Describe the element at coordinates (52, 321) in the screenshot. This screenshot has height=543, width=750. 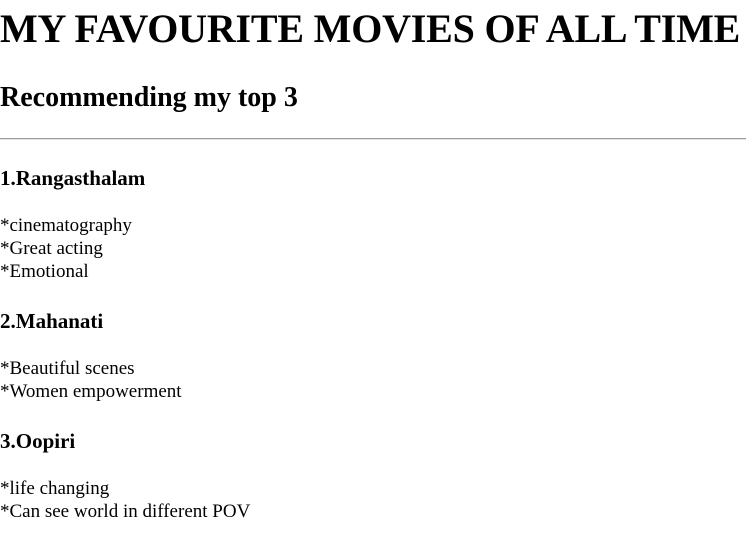
I see `movie-title: 2.Mahanati` at that location.